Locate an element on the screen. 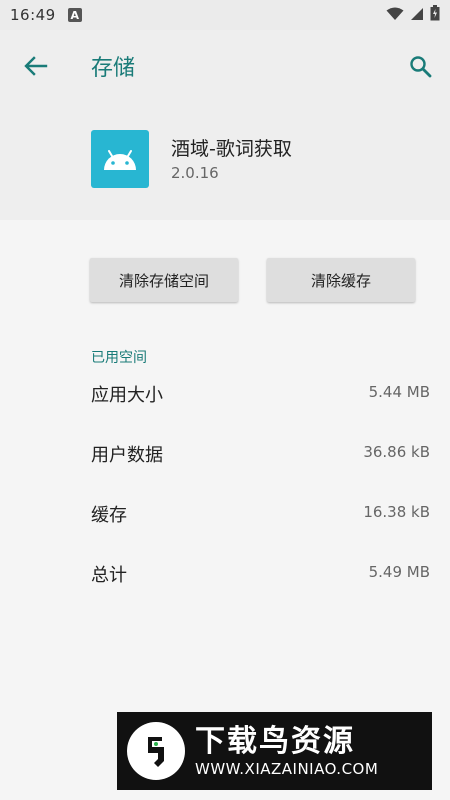 This screenshot has width=450, height=800. search-icon is located at coordinates (421, 67).